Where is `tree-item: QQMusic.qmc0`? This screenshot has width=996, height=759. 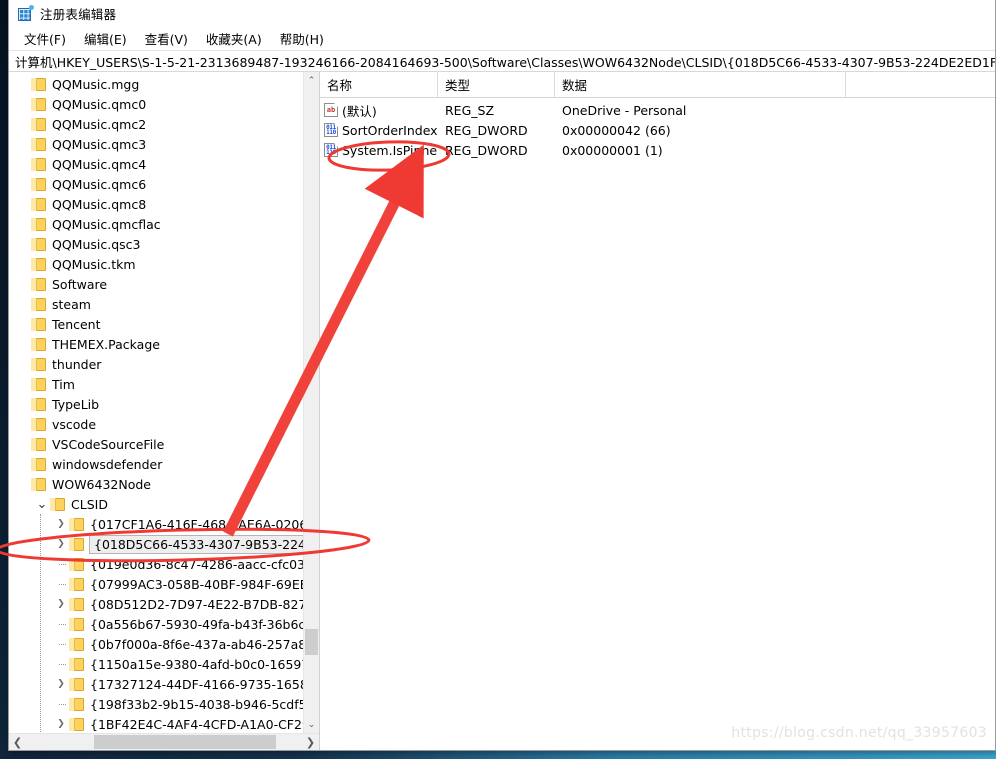 tree-item: QQMusic.qmc0 is located at coordinates (156, 104).